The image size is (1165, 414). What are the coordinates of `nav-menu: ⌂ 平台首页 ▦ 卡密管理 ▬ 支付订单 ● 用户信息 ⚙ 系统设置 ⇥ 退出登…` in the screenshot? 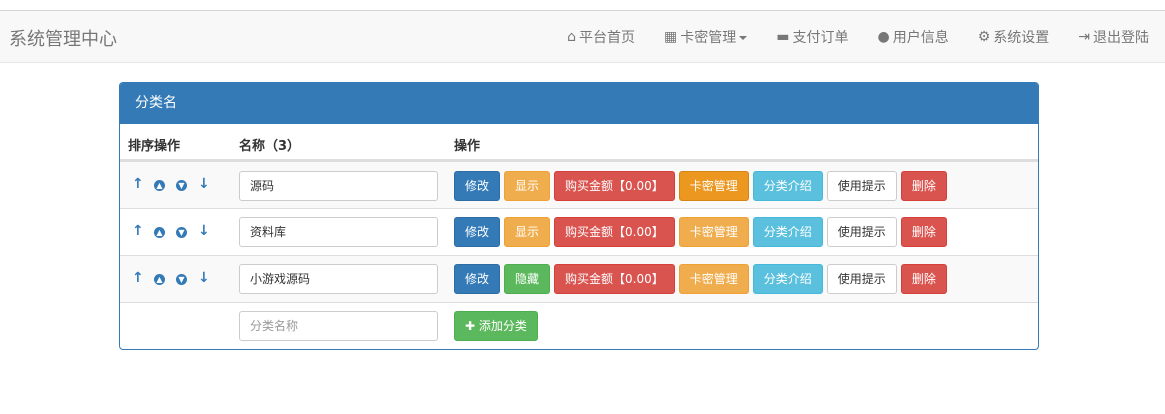 It's located at (866, 37).